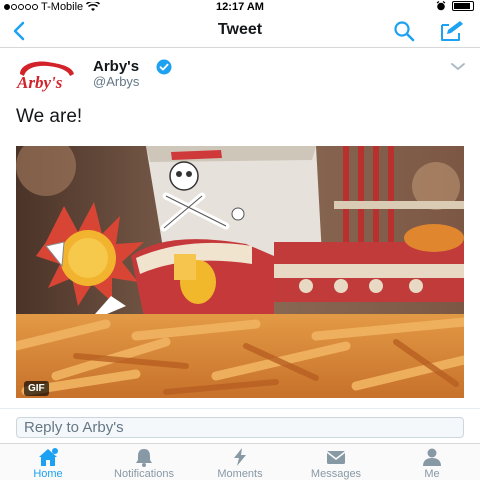 Image resolution: width=480 pixels, height=480 pixels. Describe the element at coordinates (336, 474) in the screenshot. I see `tab-label-messages: Messages` at that location.